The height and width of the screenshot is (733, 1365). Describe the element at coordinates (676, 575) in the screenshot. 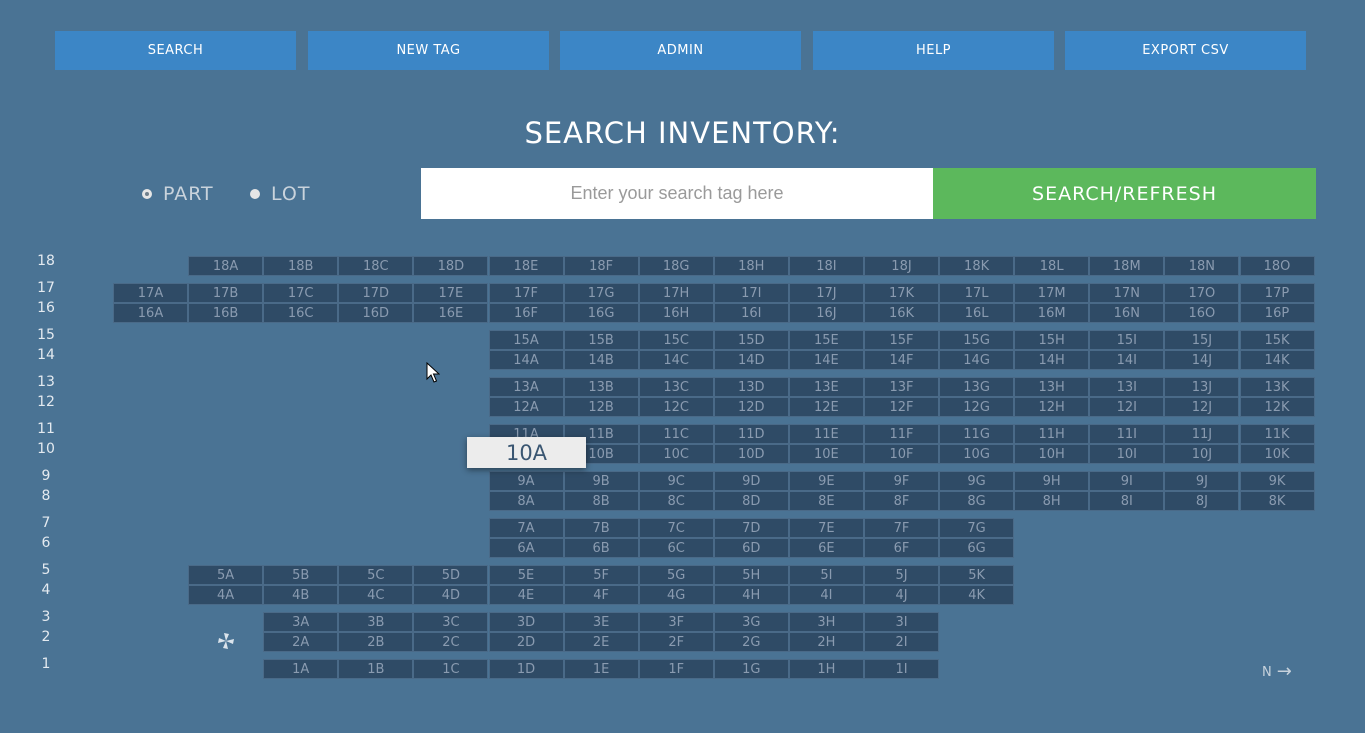

I see `bin-cell: 5G` at that location.